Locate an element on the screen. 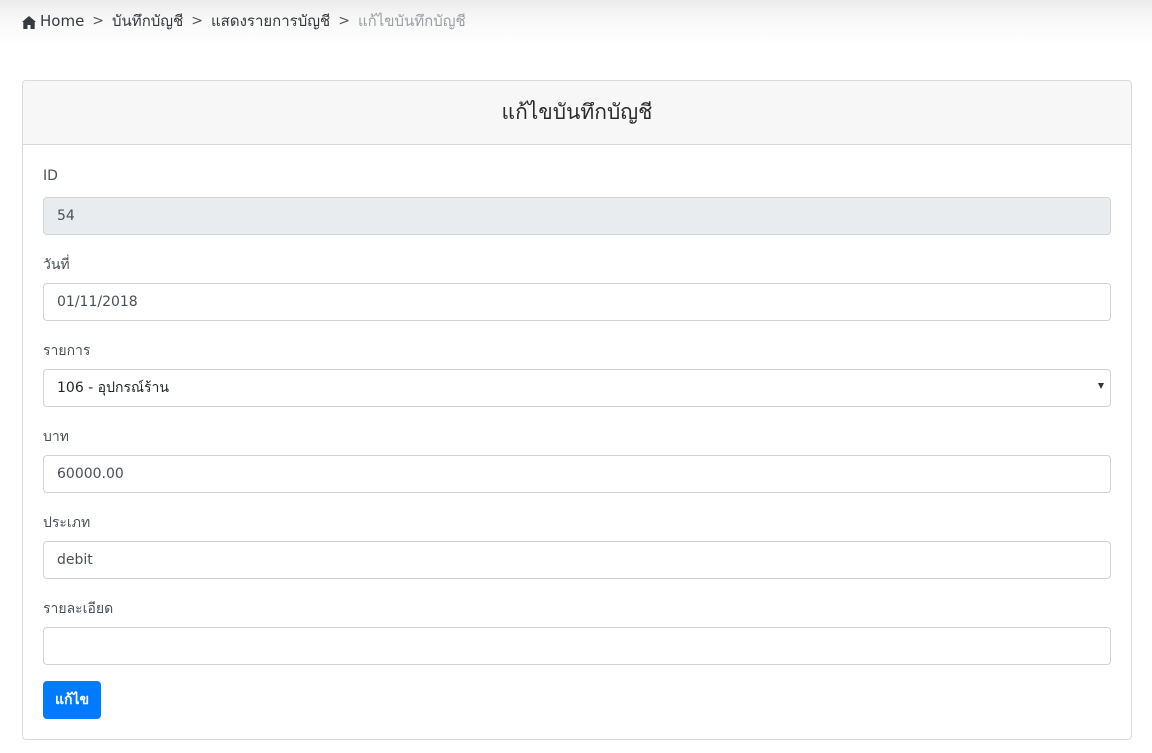  type-field is located at coordinates (577, 560).